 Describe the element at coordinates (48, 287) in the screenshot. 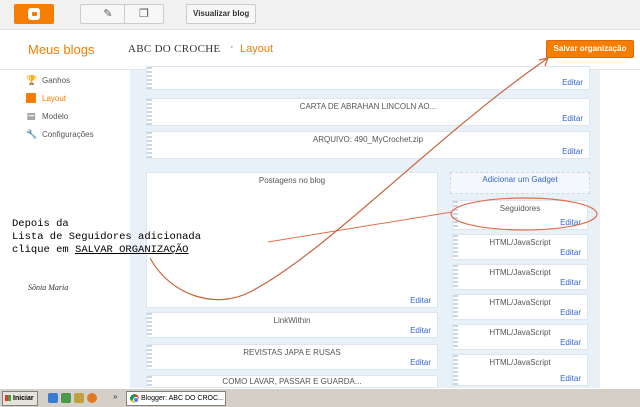

I see `author-signature: Sônia Maria` at that location.